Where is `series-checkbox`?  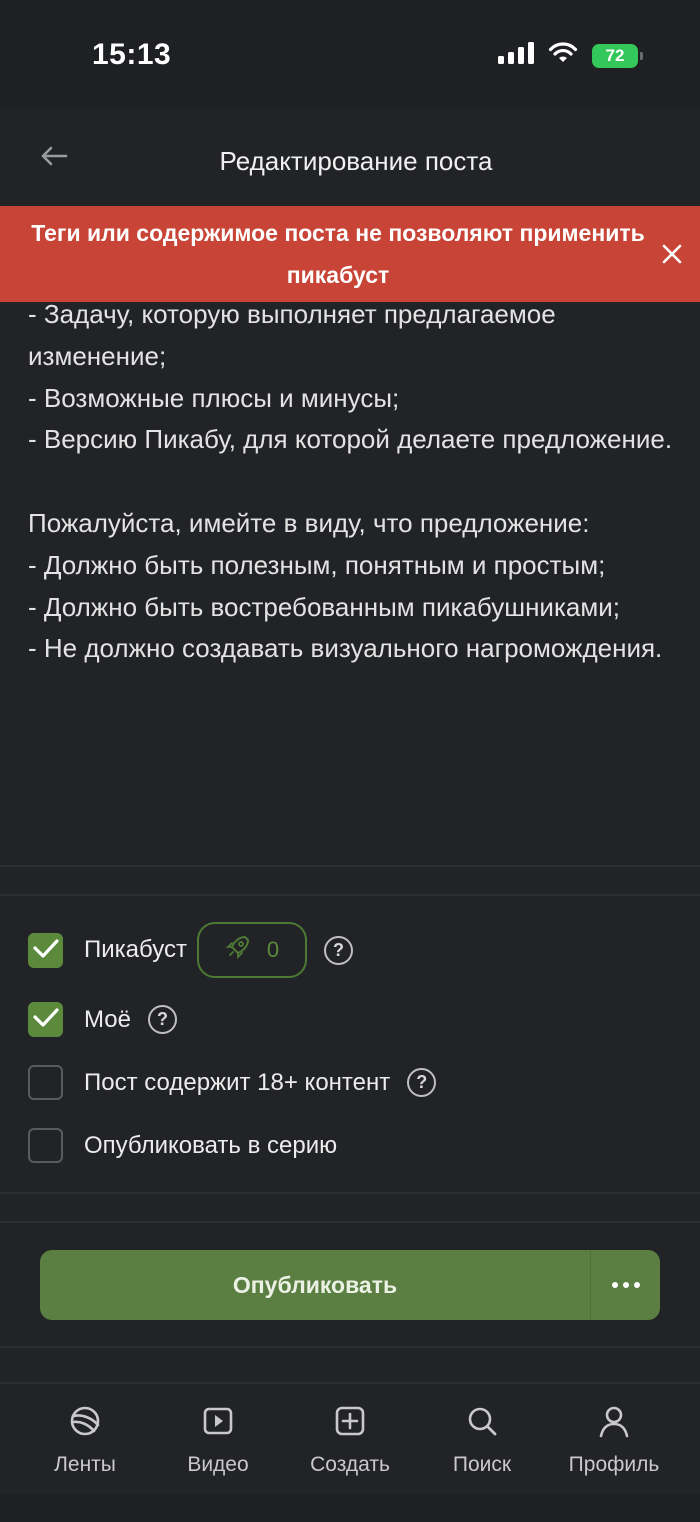
series-checkbox is located at coordinates (45, 1145).